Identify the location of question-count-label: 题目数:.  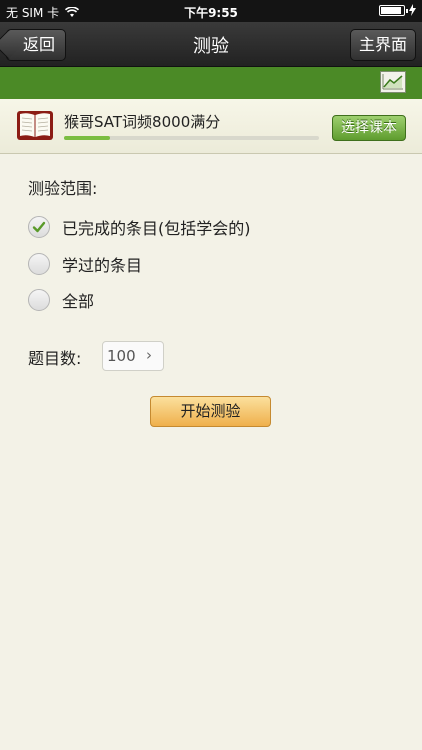
(55, 358).